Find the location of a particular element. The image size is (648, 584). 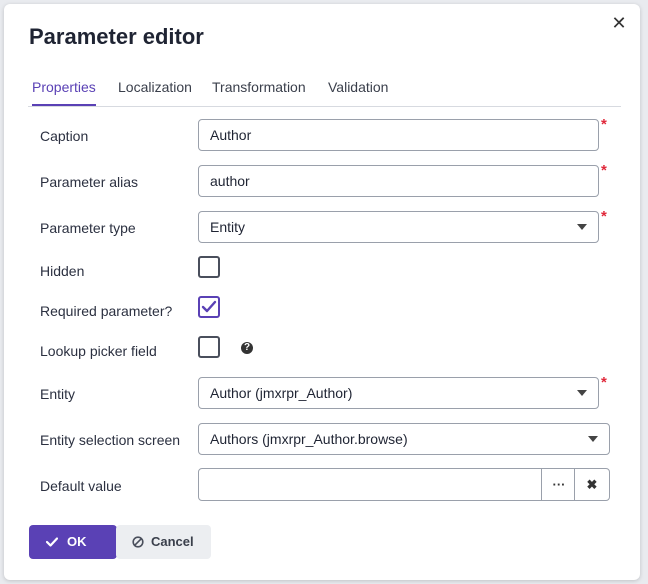

clear-icon: ✖ is located at coordinates (591, 484).